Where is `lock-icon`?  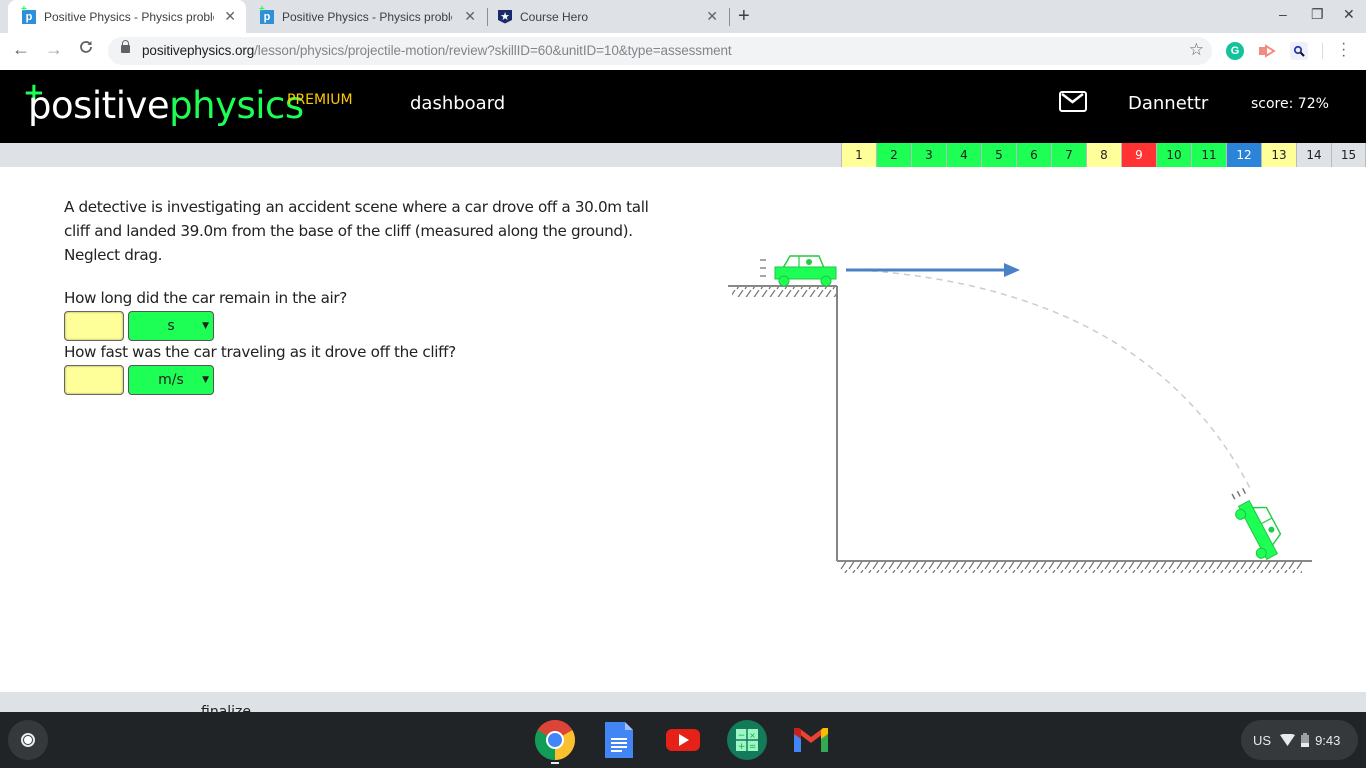
lock-icon is located at coordinates (125, 46).